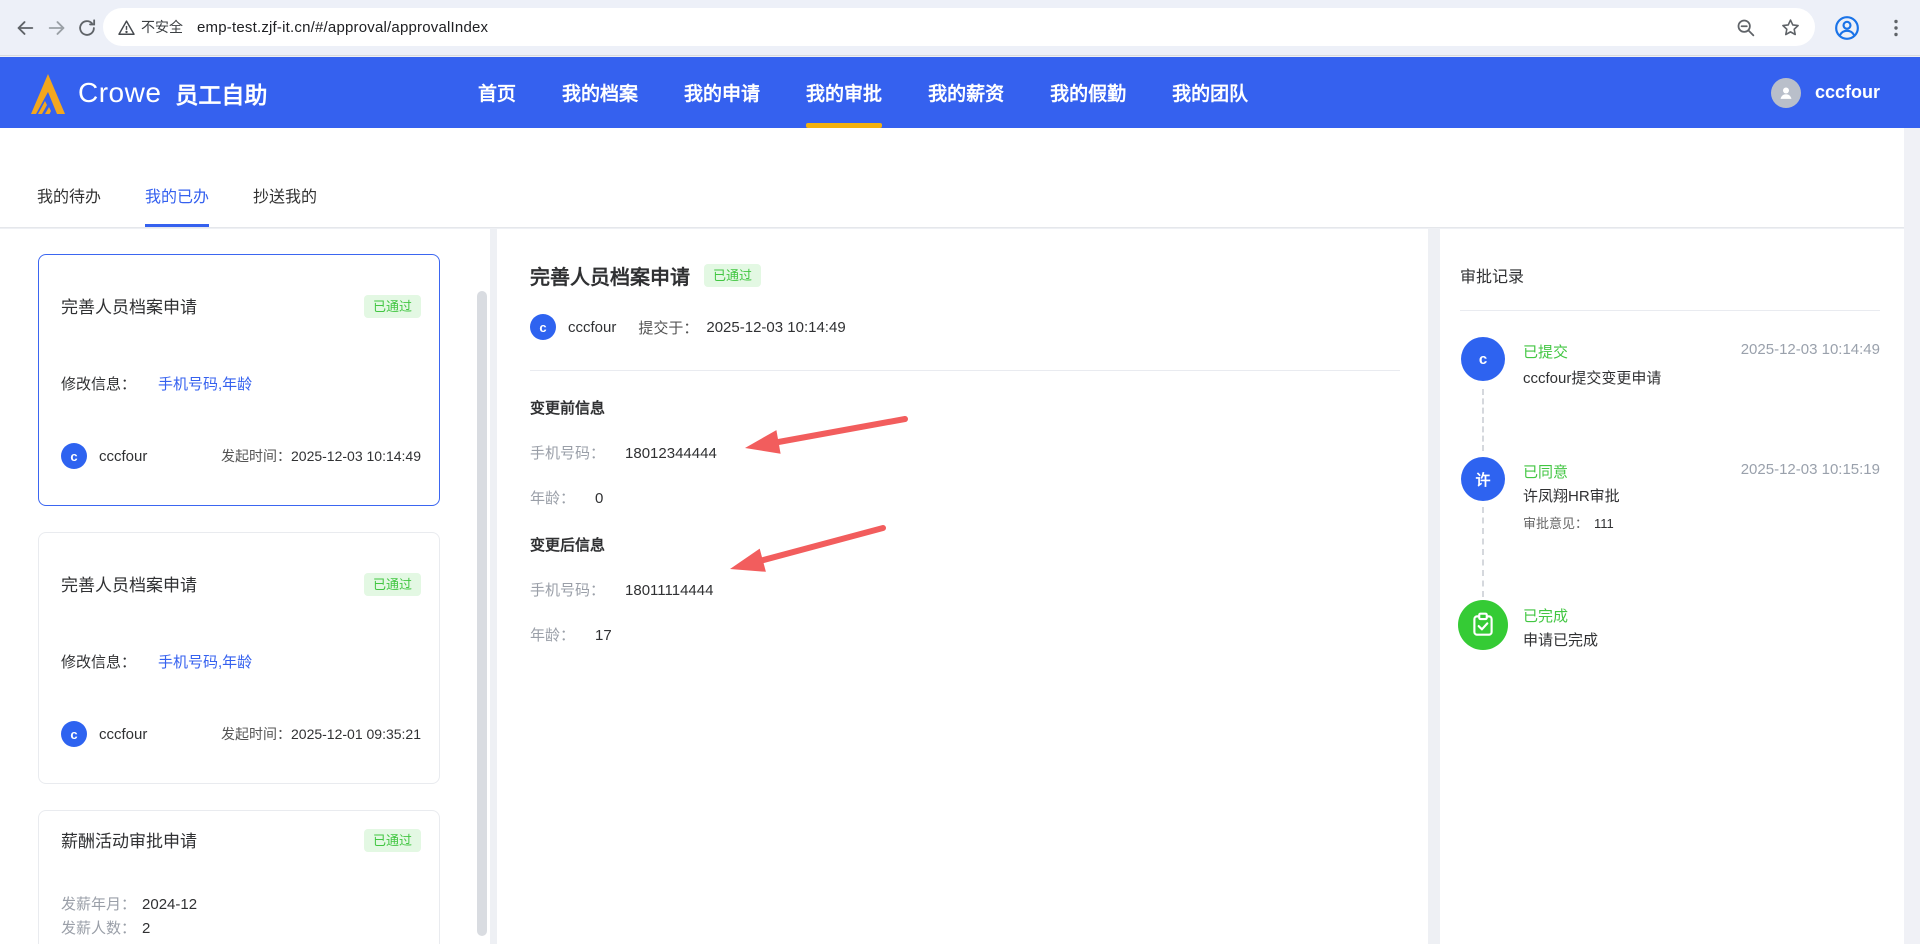 The height and width of the screenshot is (944, 1920). I want to click on crowe-logo-icon, so click(48, 93).